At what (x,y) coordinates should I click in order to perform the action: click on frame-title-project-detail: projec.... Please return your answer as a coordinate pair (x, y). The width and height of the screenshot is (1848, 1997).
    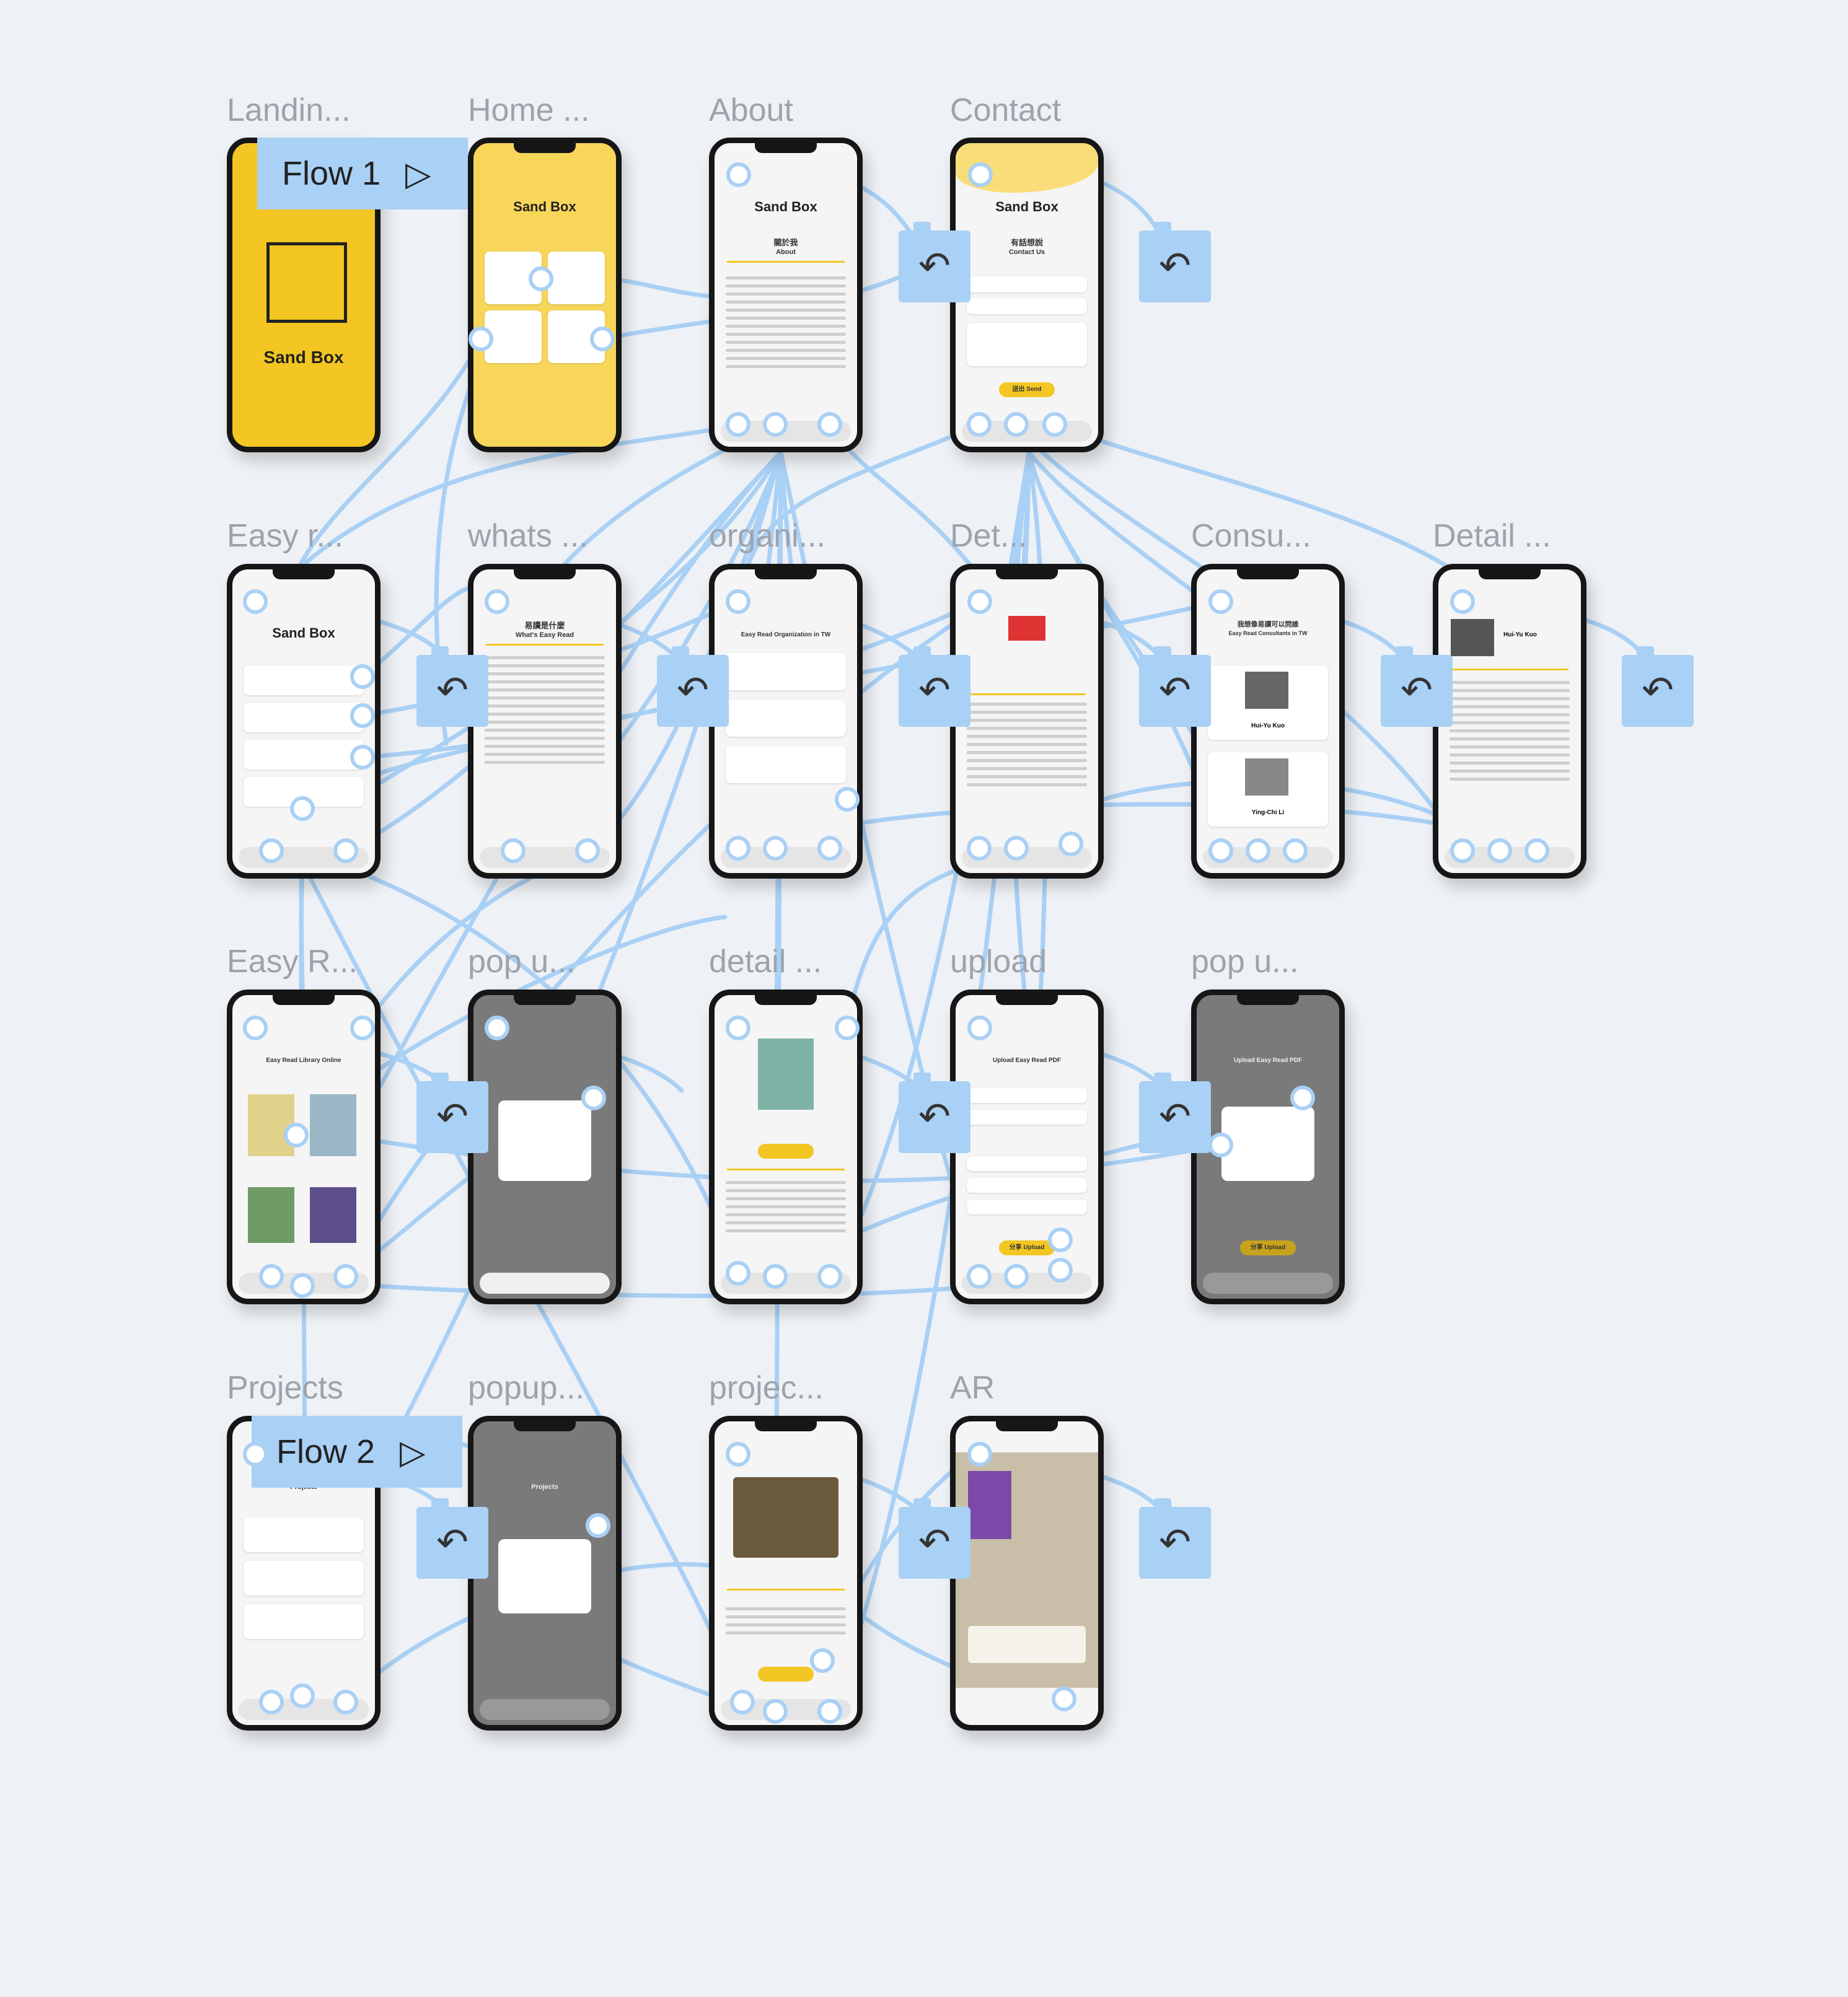
    Looking at the image, I should click on (766, 1388).